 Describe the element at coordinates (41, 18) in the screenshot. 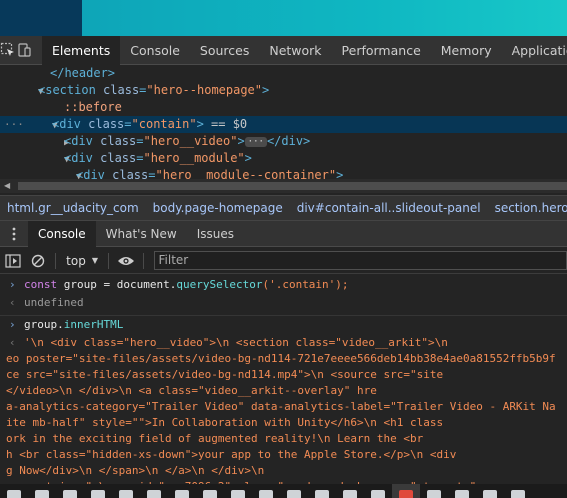

I see `page-header-dark` at that location.